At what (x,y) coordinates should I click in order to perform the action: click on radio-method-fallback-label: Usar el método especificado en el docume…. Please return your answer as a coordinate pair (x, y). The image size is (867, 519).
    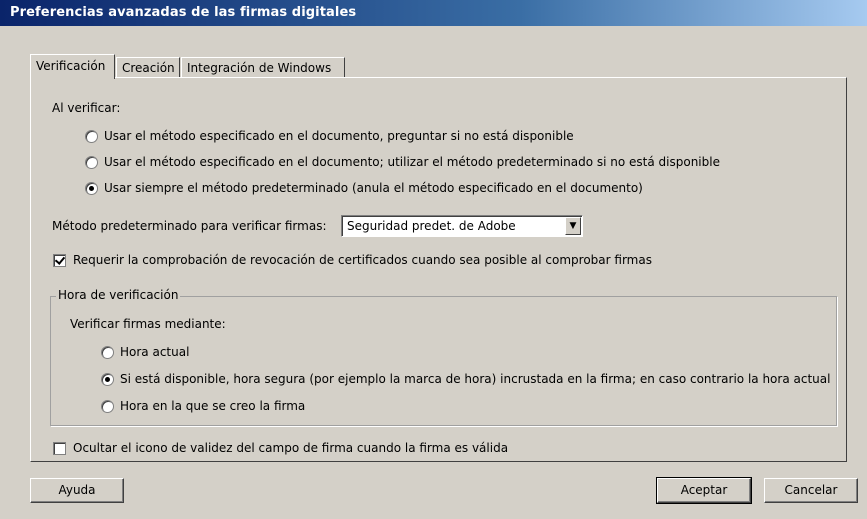
    Looking at the image, I should click on (412, 162).